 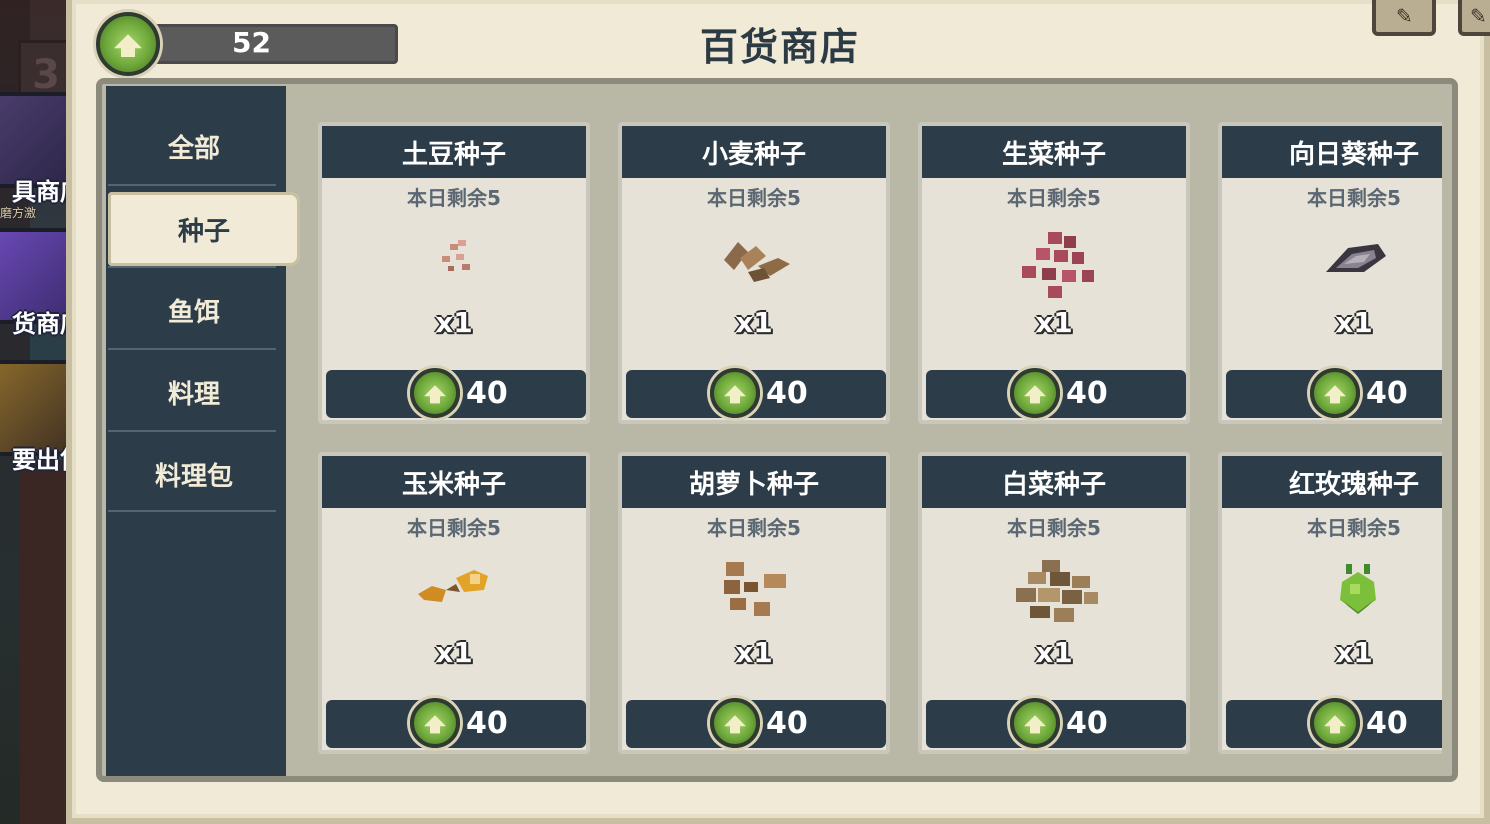 I want to click on category-seeds: 种子, so click(x=204, y=229).